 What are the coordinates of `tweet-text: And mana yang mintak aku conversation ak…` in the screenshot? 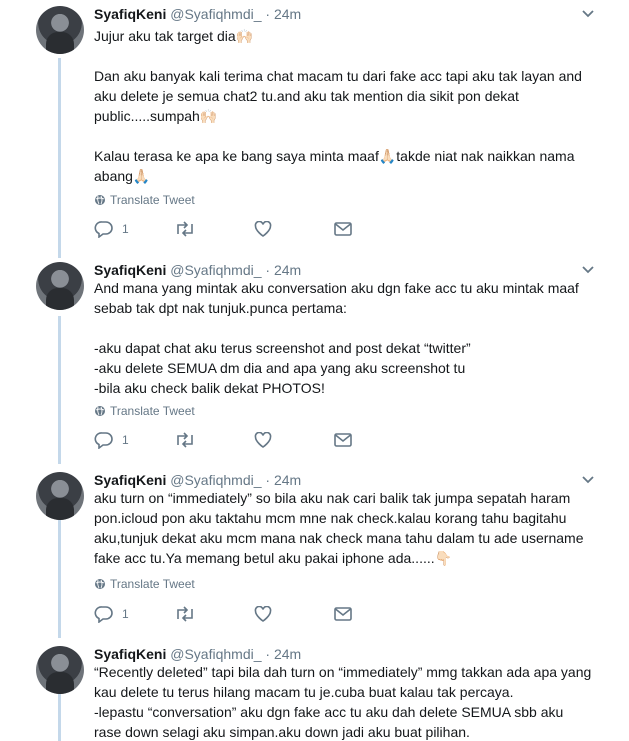 It's located at (344, 338).